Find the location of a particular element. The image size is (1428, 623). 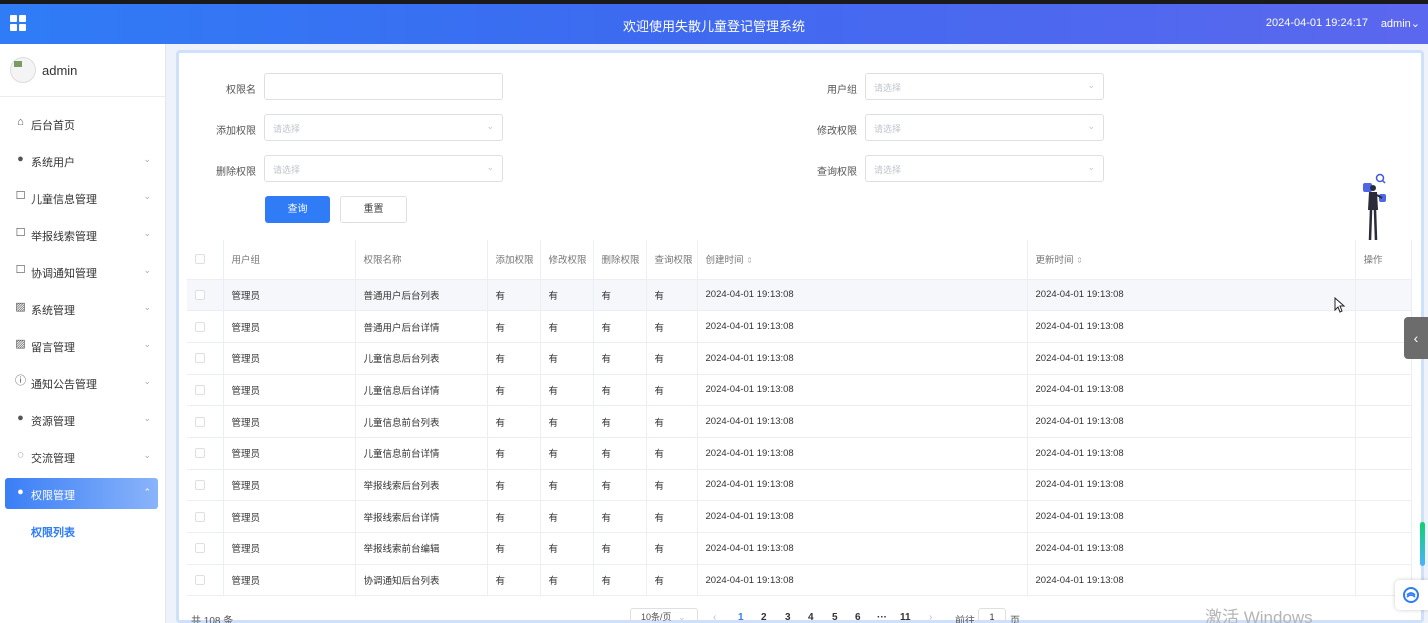

page-button: 2 is located at coordinates (764, 617).